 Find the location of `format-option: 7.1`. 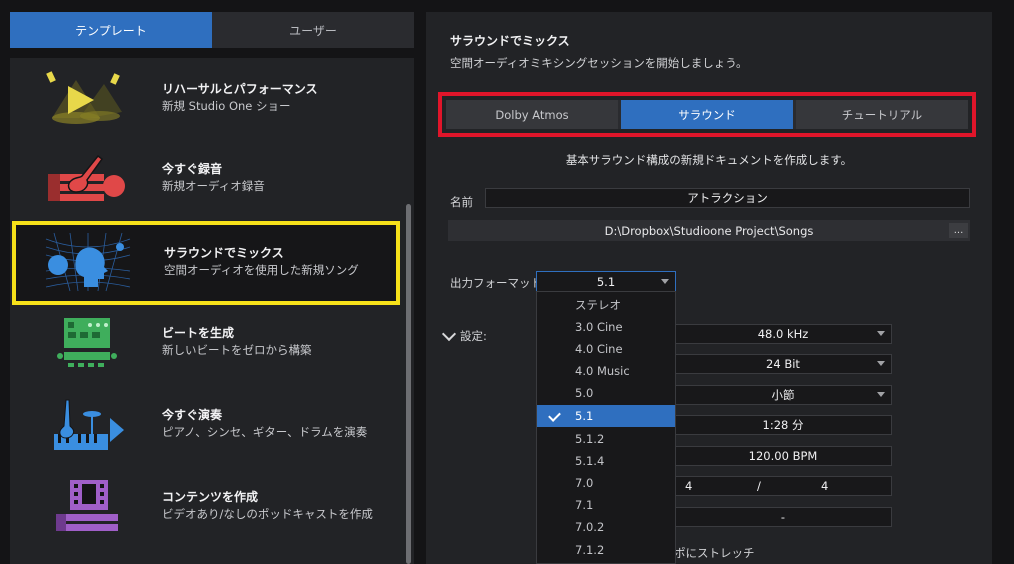

format-option: 7.1 is located at coordinates (606, 505).